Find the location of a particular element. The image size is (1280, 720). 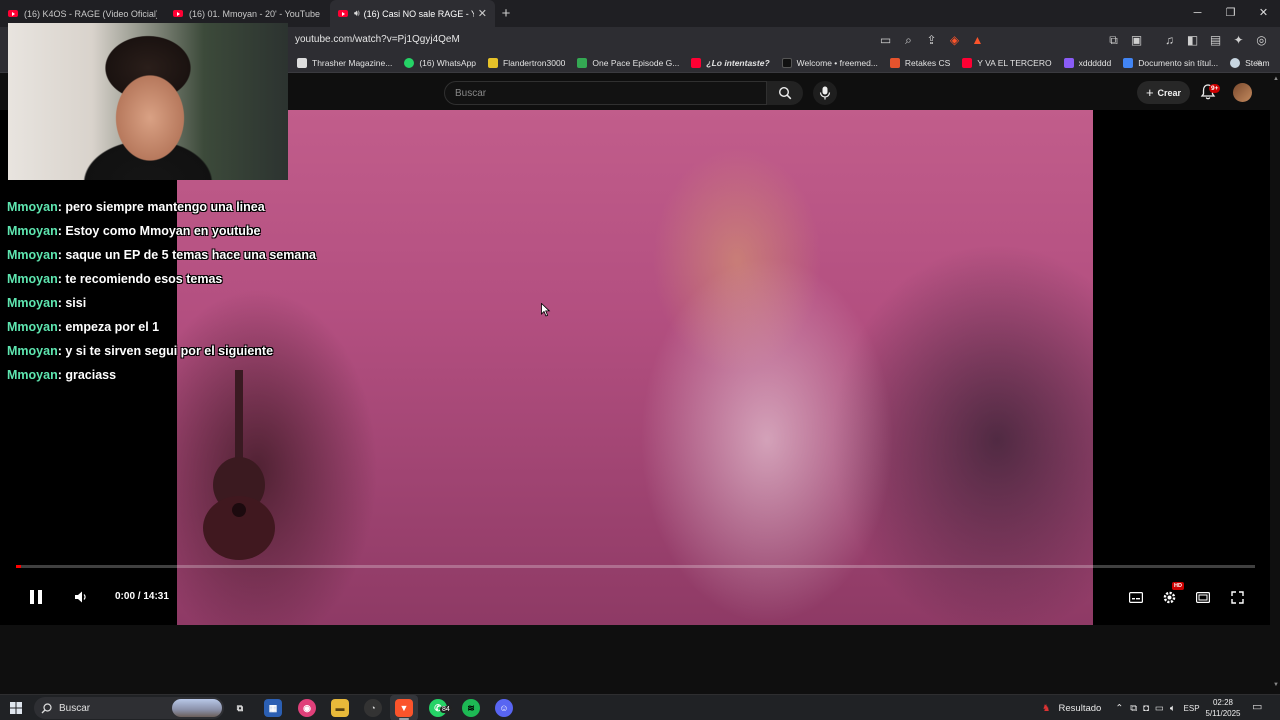

audio-playing-icon: 🔊︎ is located at coordinates (357, 13).